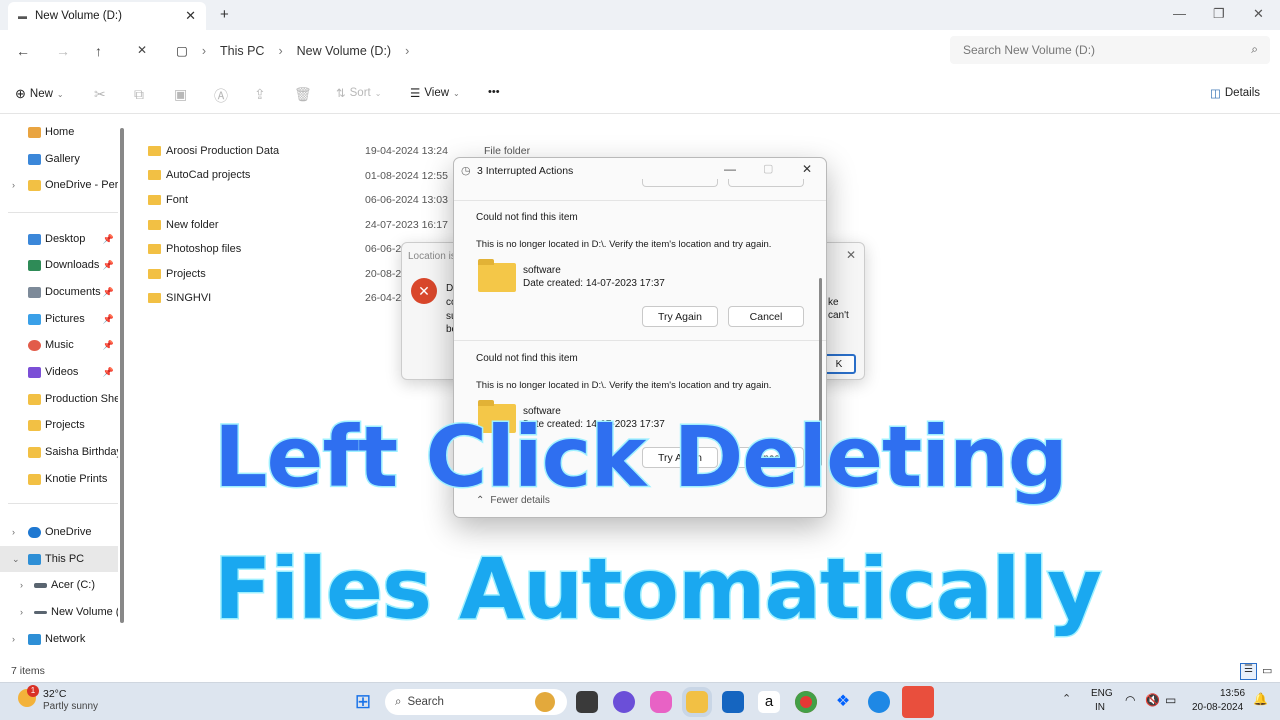  Describe the element at coordinates (768, 168) in the screenshot. I see `maximize-icon: ▢` at that location.